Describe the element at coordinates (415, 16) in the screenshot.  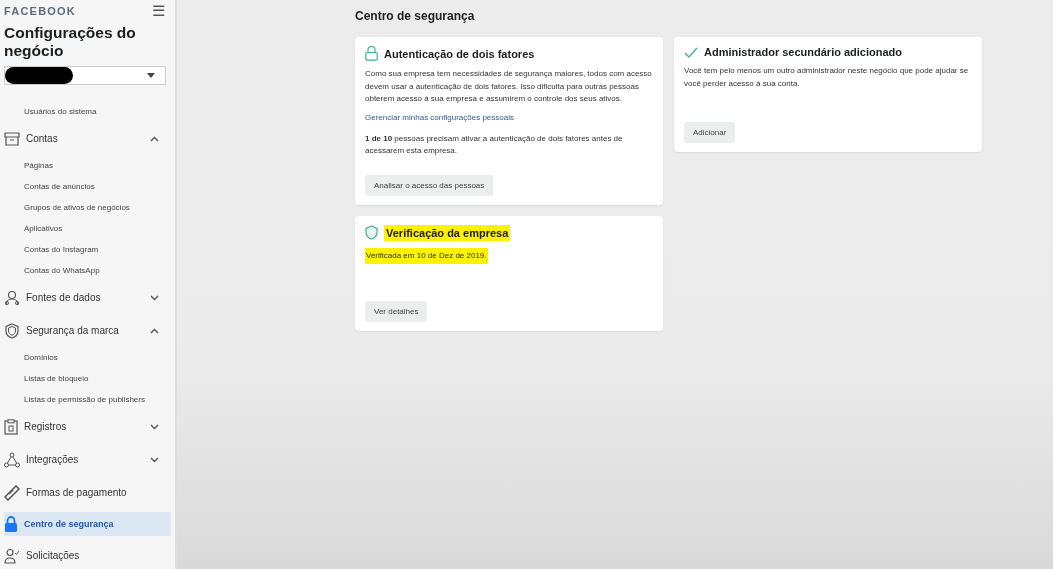
I see `page-title: Centro de segurança` at that location.